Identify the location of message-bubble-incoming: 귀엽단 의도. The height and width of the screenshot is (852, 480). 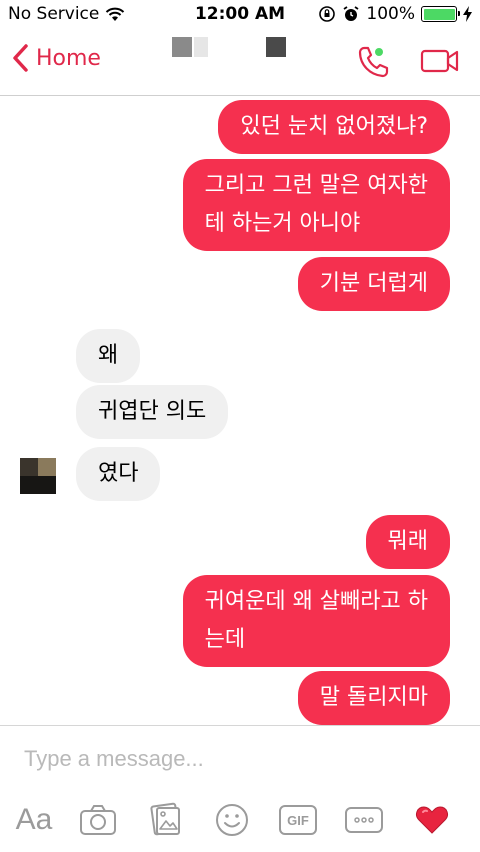
(152, 412).